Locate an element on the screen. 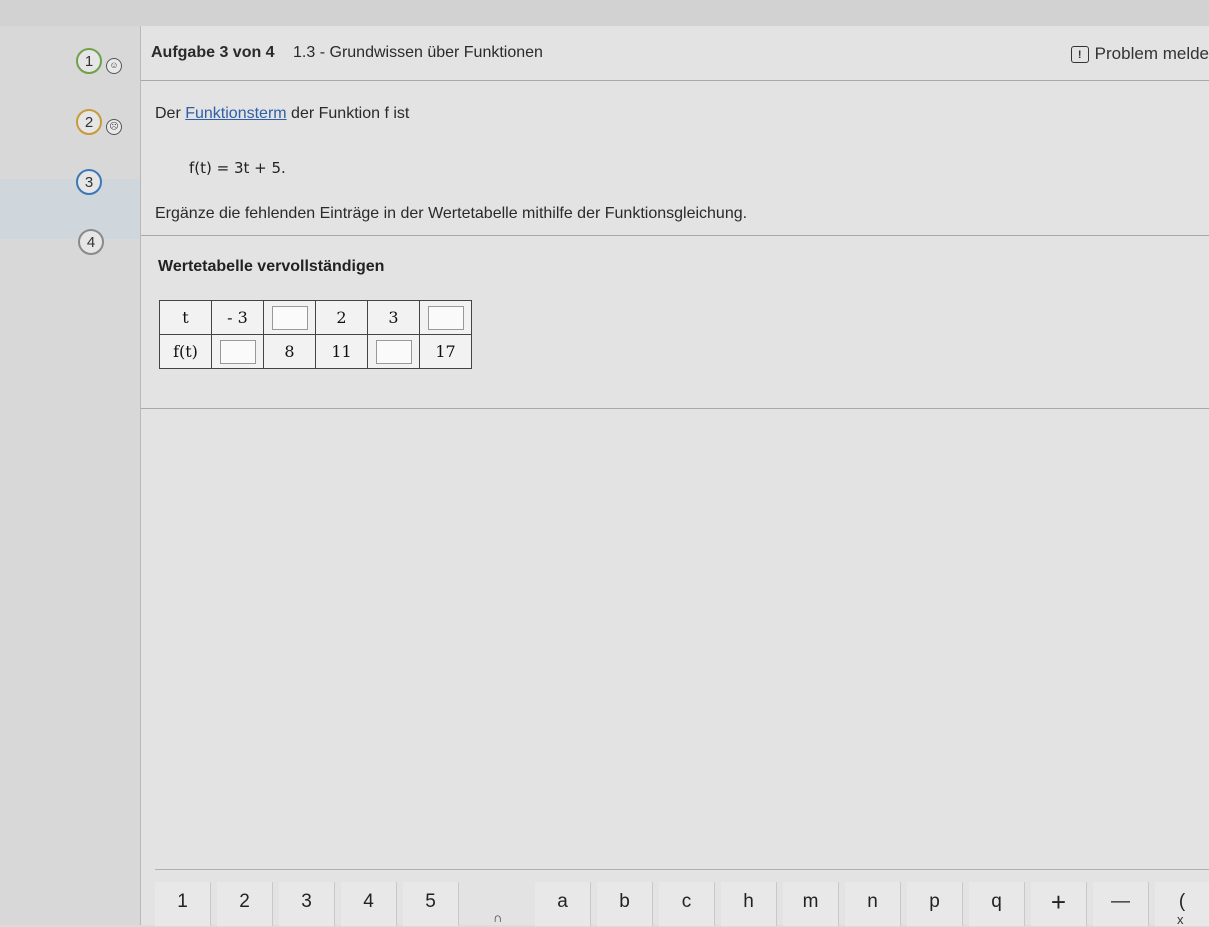 This screenshot has width=1209, height=927. task-intro: Der Funktionsterm der Funktion f ist is located at coordinates (282, 114).